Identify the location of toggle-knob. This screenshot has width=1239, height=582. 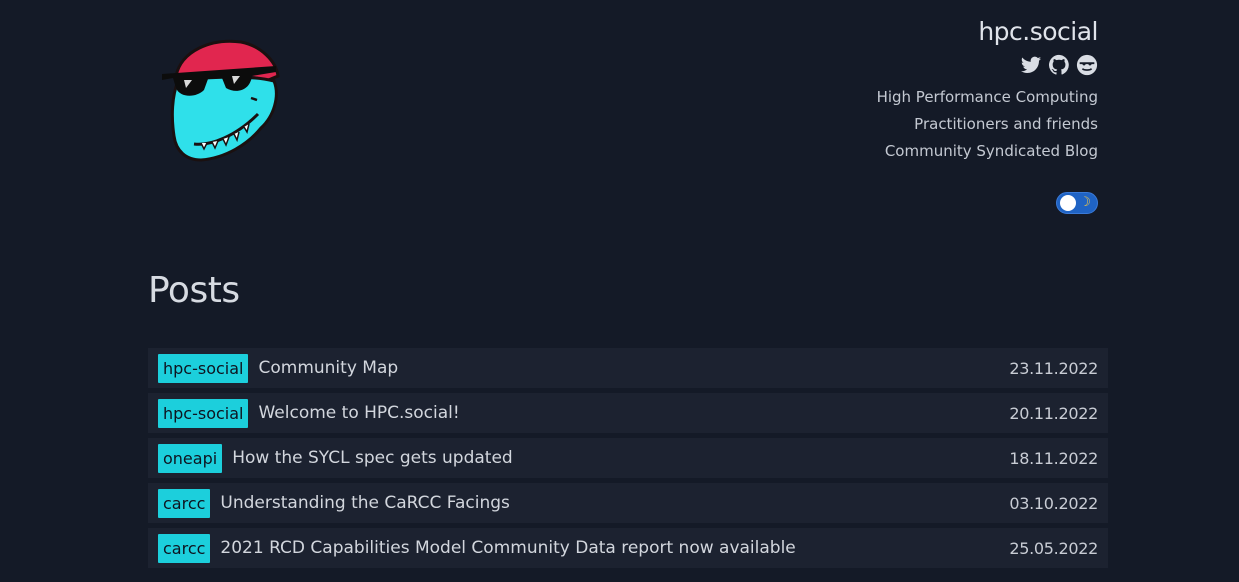
(1068, 203).